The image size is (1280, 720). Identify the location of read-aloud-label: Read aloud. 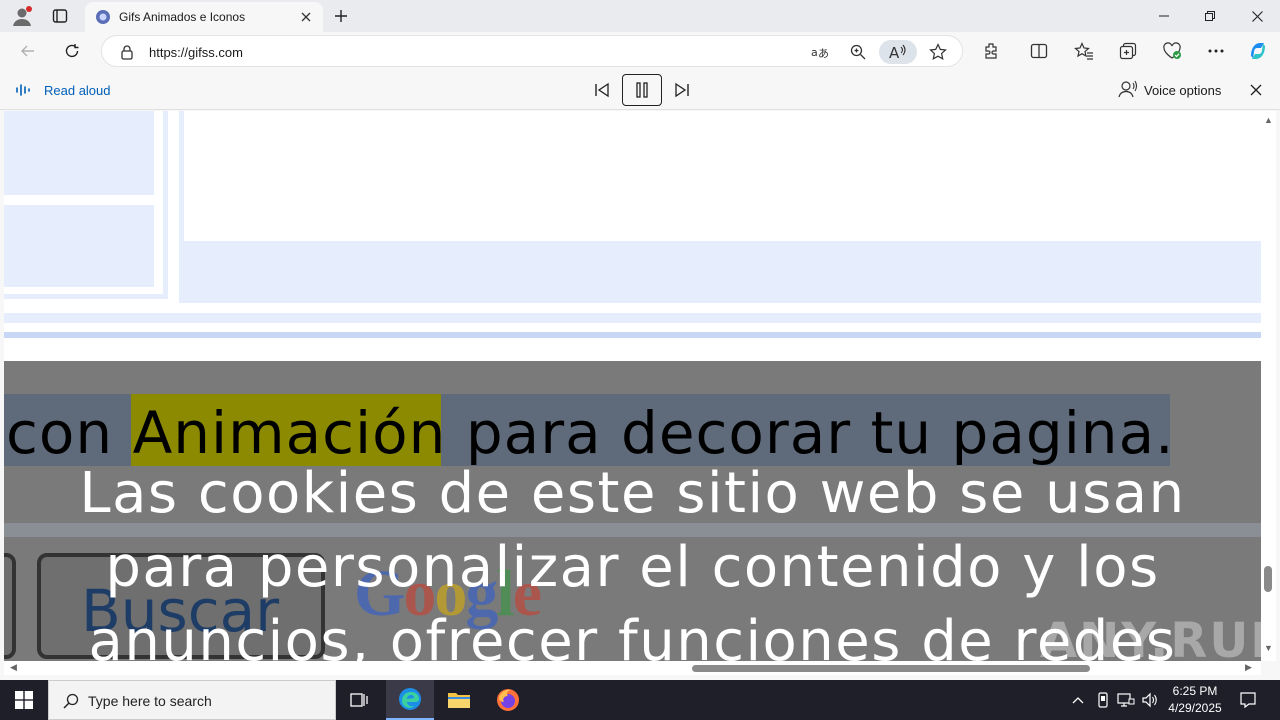
(77, 90).